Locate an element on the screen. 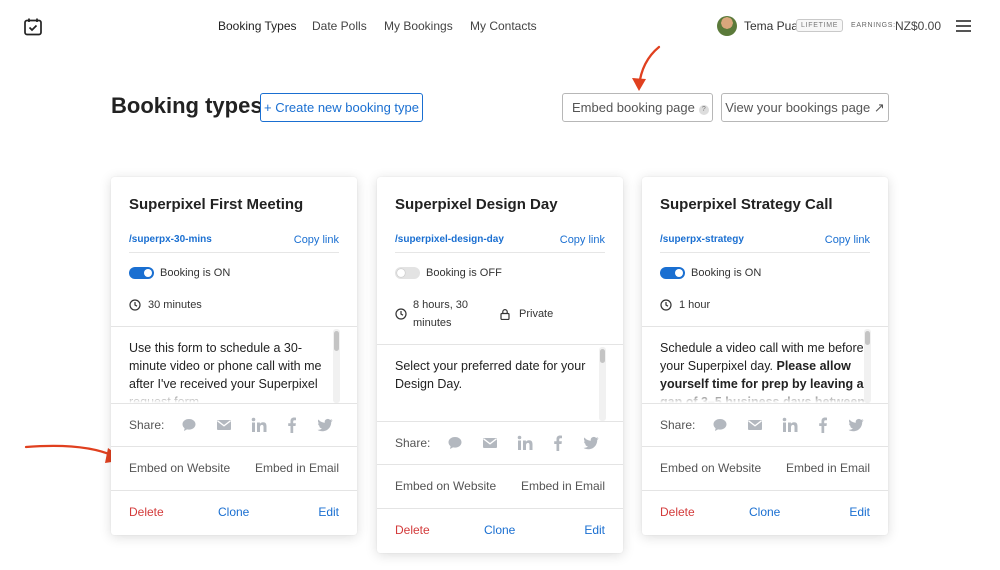 This screenshot has height=570, width=1000. avatar is located at coordinates (727, 26).